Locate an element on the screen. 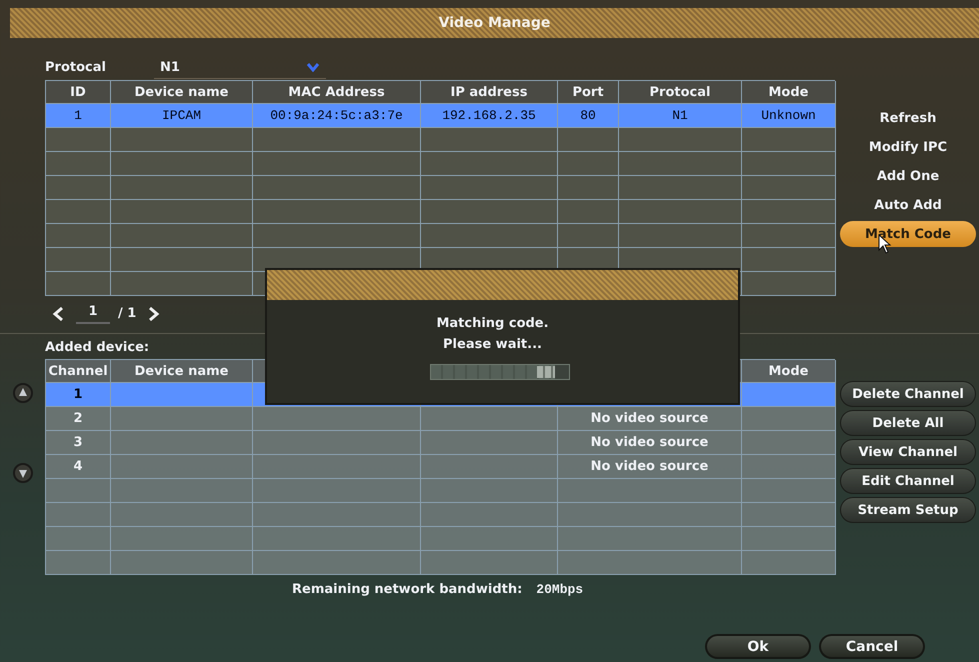  window-title: Video Manage is located at coordinates (494, 23).